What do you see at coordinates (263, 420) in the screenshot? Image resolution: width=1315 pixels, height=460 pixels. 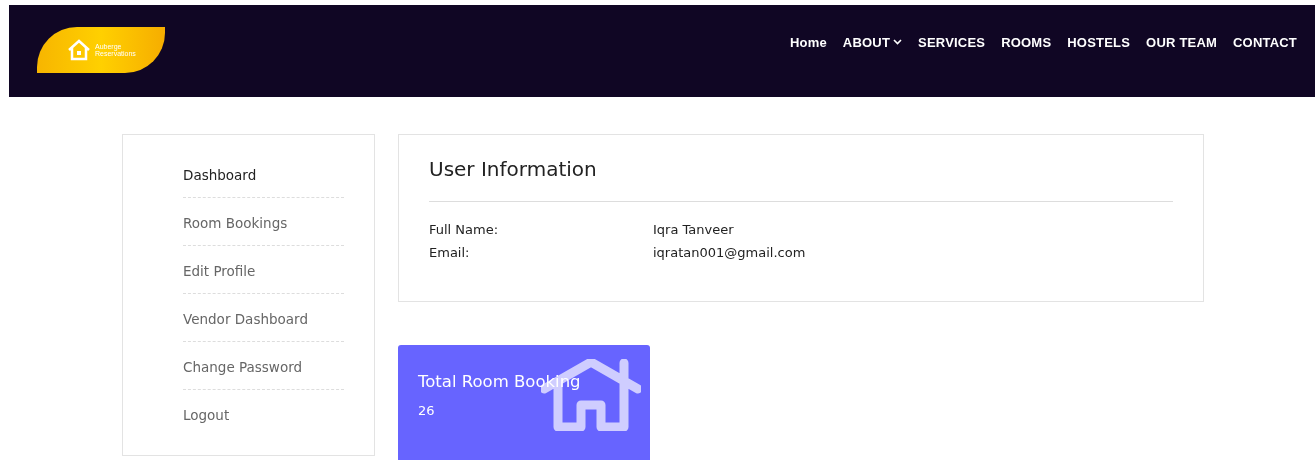 I see `sidebar-item: Logout` at bounding box center [263, 420].